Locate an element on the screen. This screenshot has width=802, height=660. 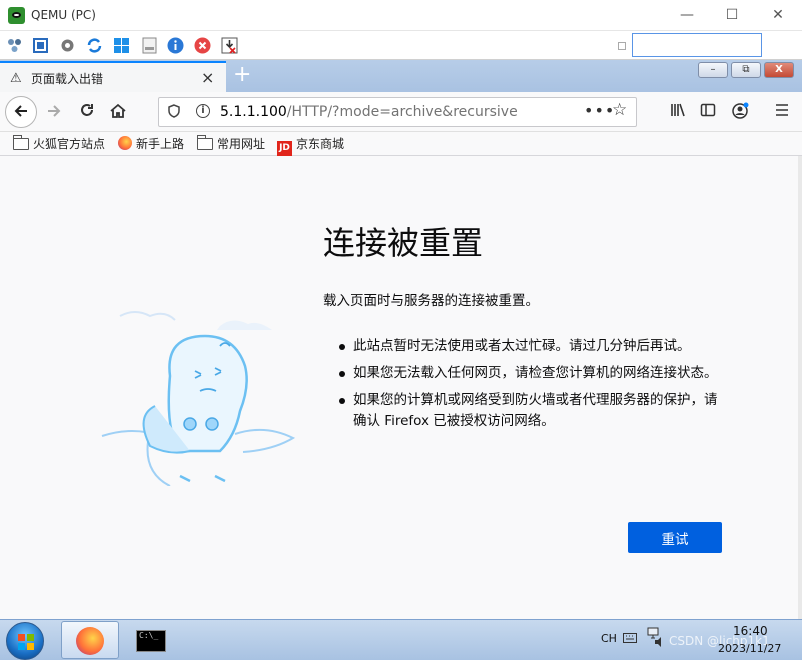
arrow-left-icon is located at coordinates (20, 111).